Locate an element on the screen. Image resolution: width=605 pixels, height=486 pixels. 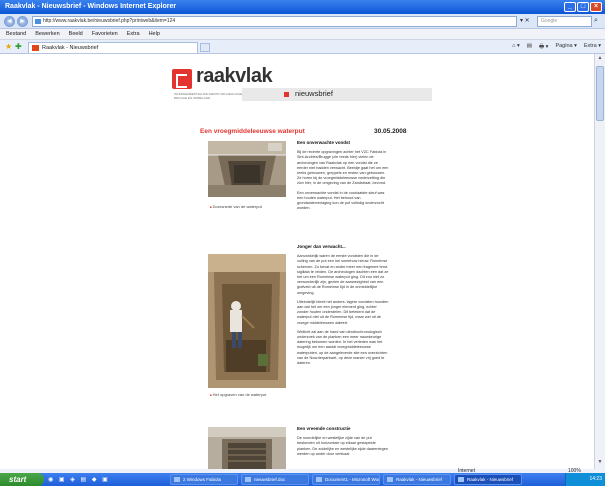
minimize-button: _ is located at coordinates (570, 7).